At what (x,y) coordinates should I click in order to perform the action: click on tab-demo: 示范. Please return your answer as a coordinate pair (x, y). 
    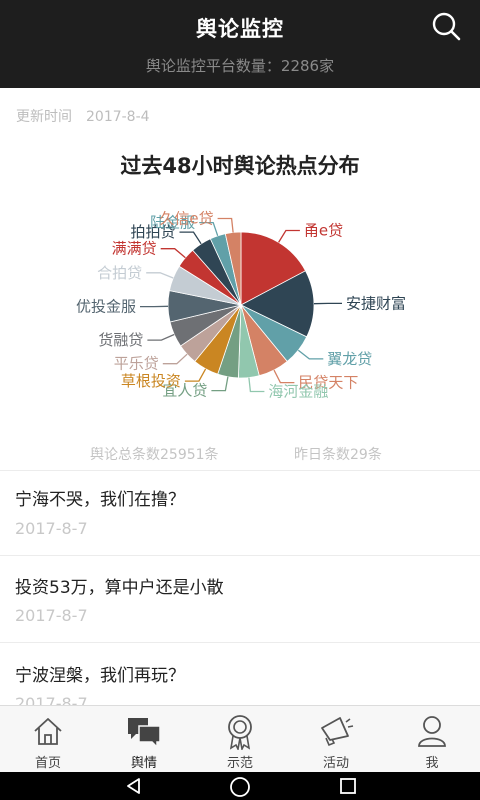
    Looking at the image, I should click on (240, 739).